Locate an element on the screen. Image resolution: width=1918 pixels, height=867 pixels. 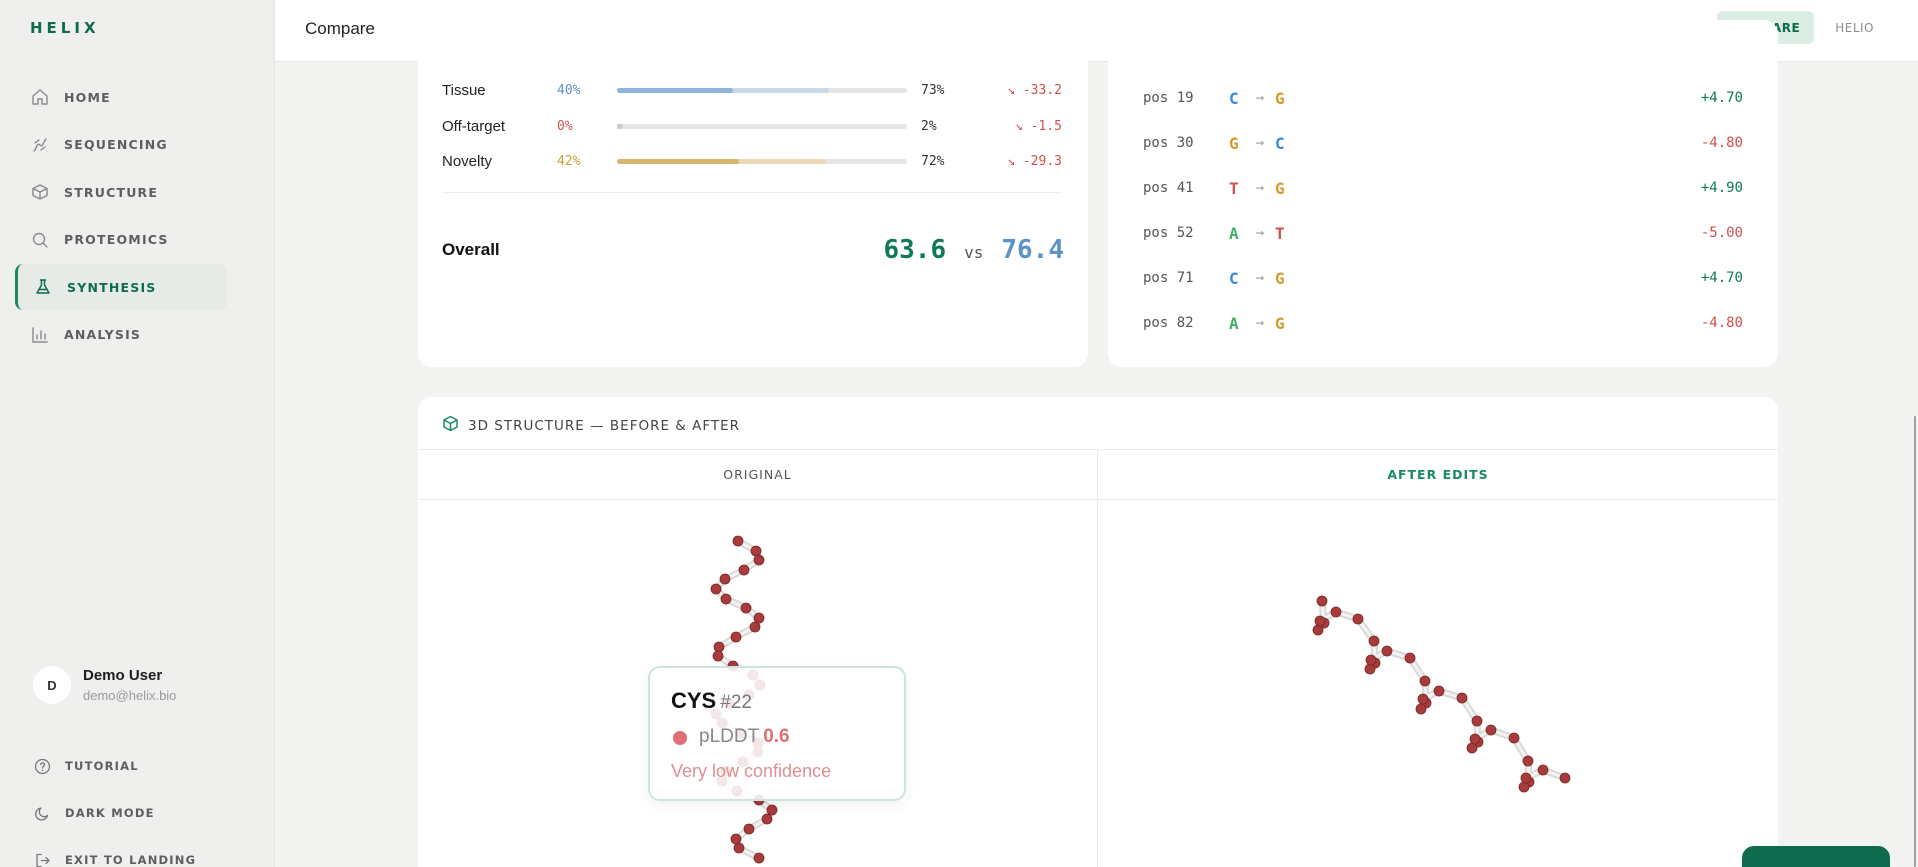
floating-action-button is located at coordinates (1816, 856).